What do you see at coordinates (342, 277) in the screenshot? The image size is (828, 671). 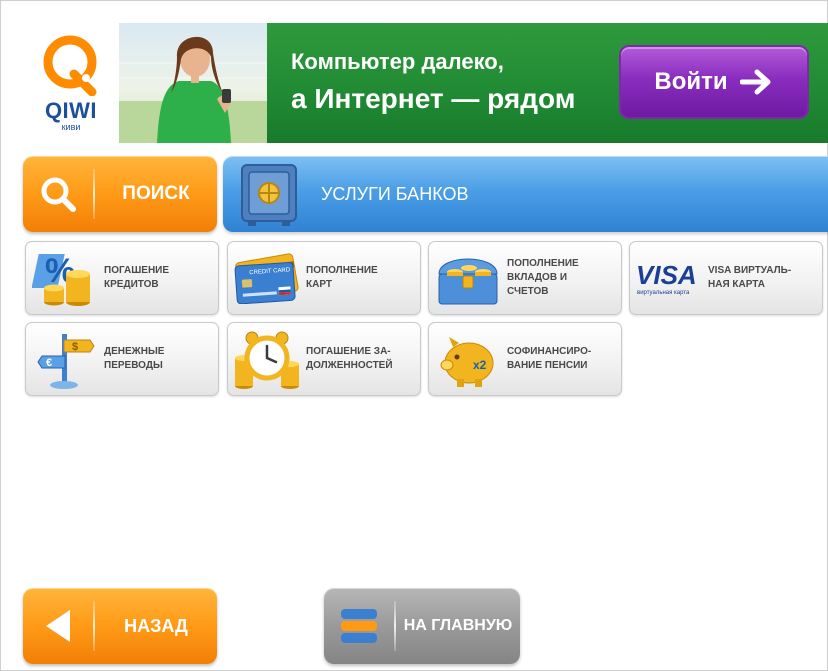 I see `tile-label: ПОПОЛНЕНИЕ КАРТ` at bounding box center [342, 277].